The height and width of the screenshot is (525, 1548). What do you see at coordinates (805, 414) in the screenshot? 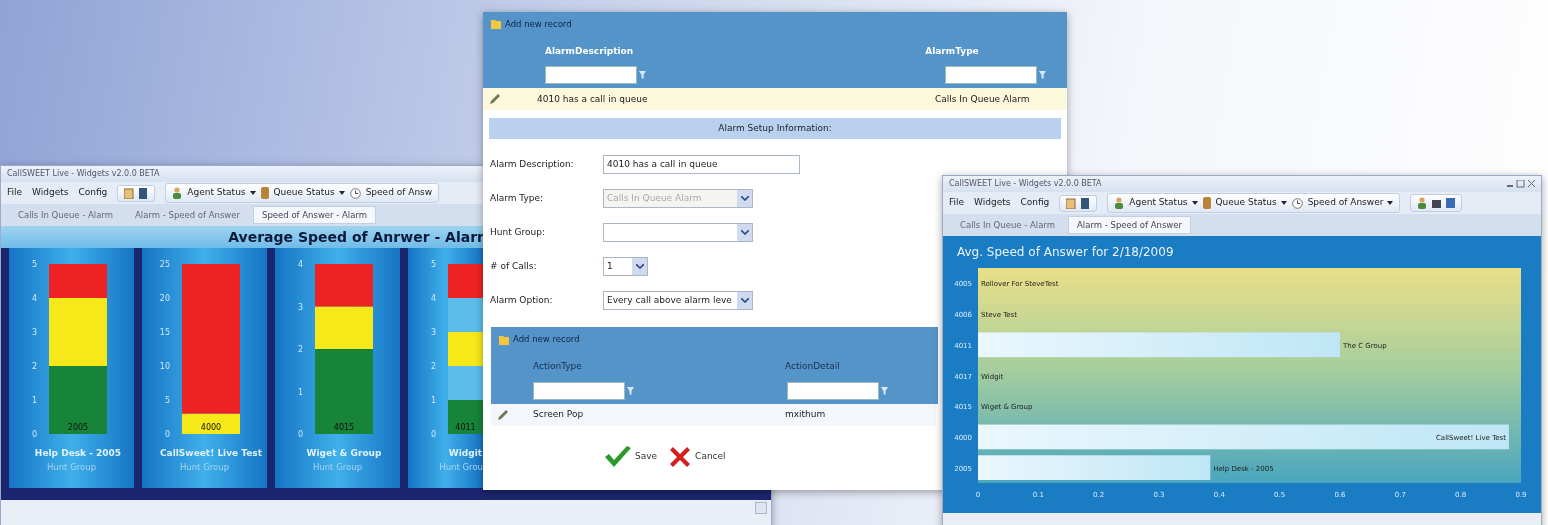
I see `table-cell-text: mxithum` at bounding box center [805, 414].